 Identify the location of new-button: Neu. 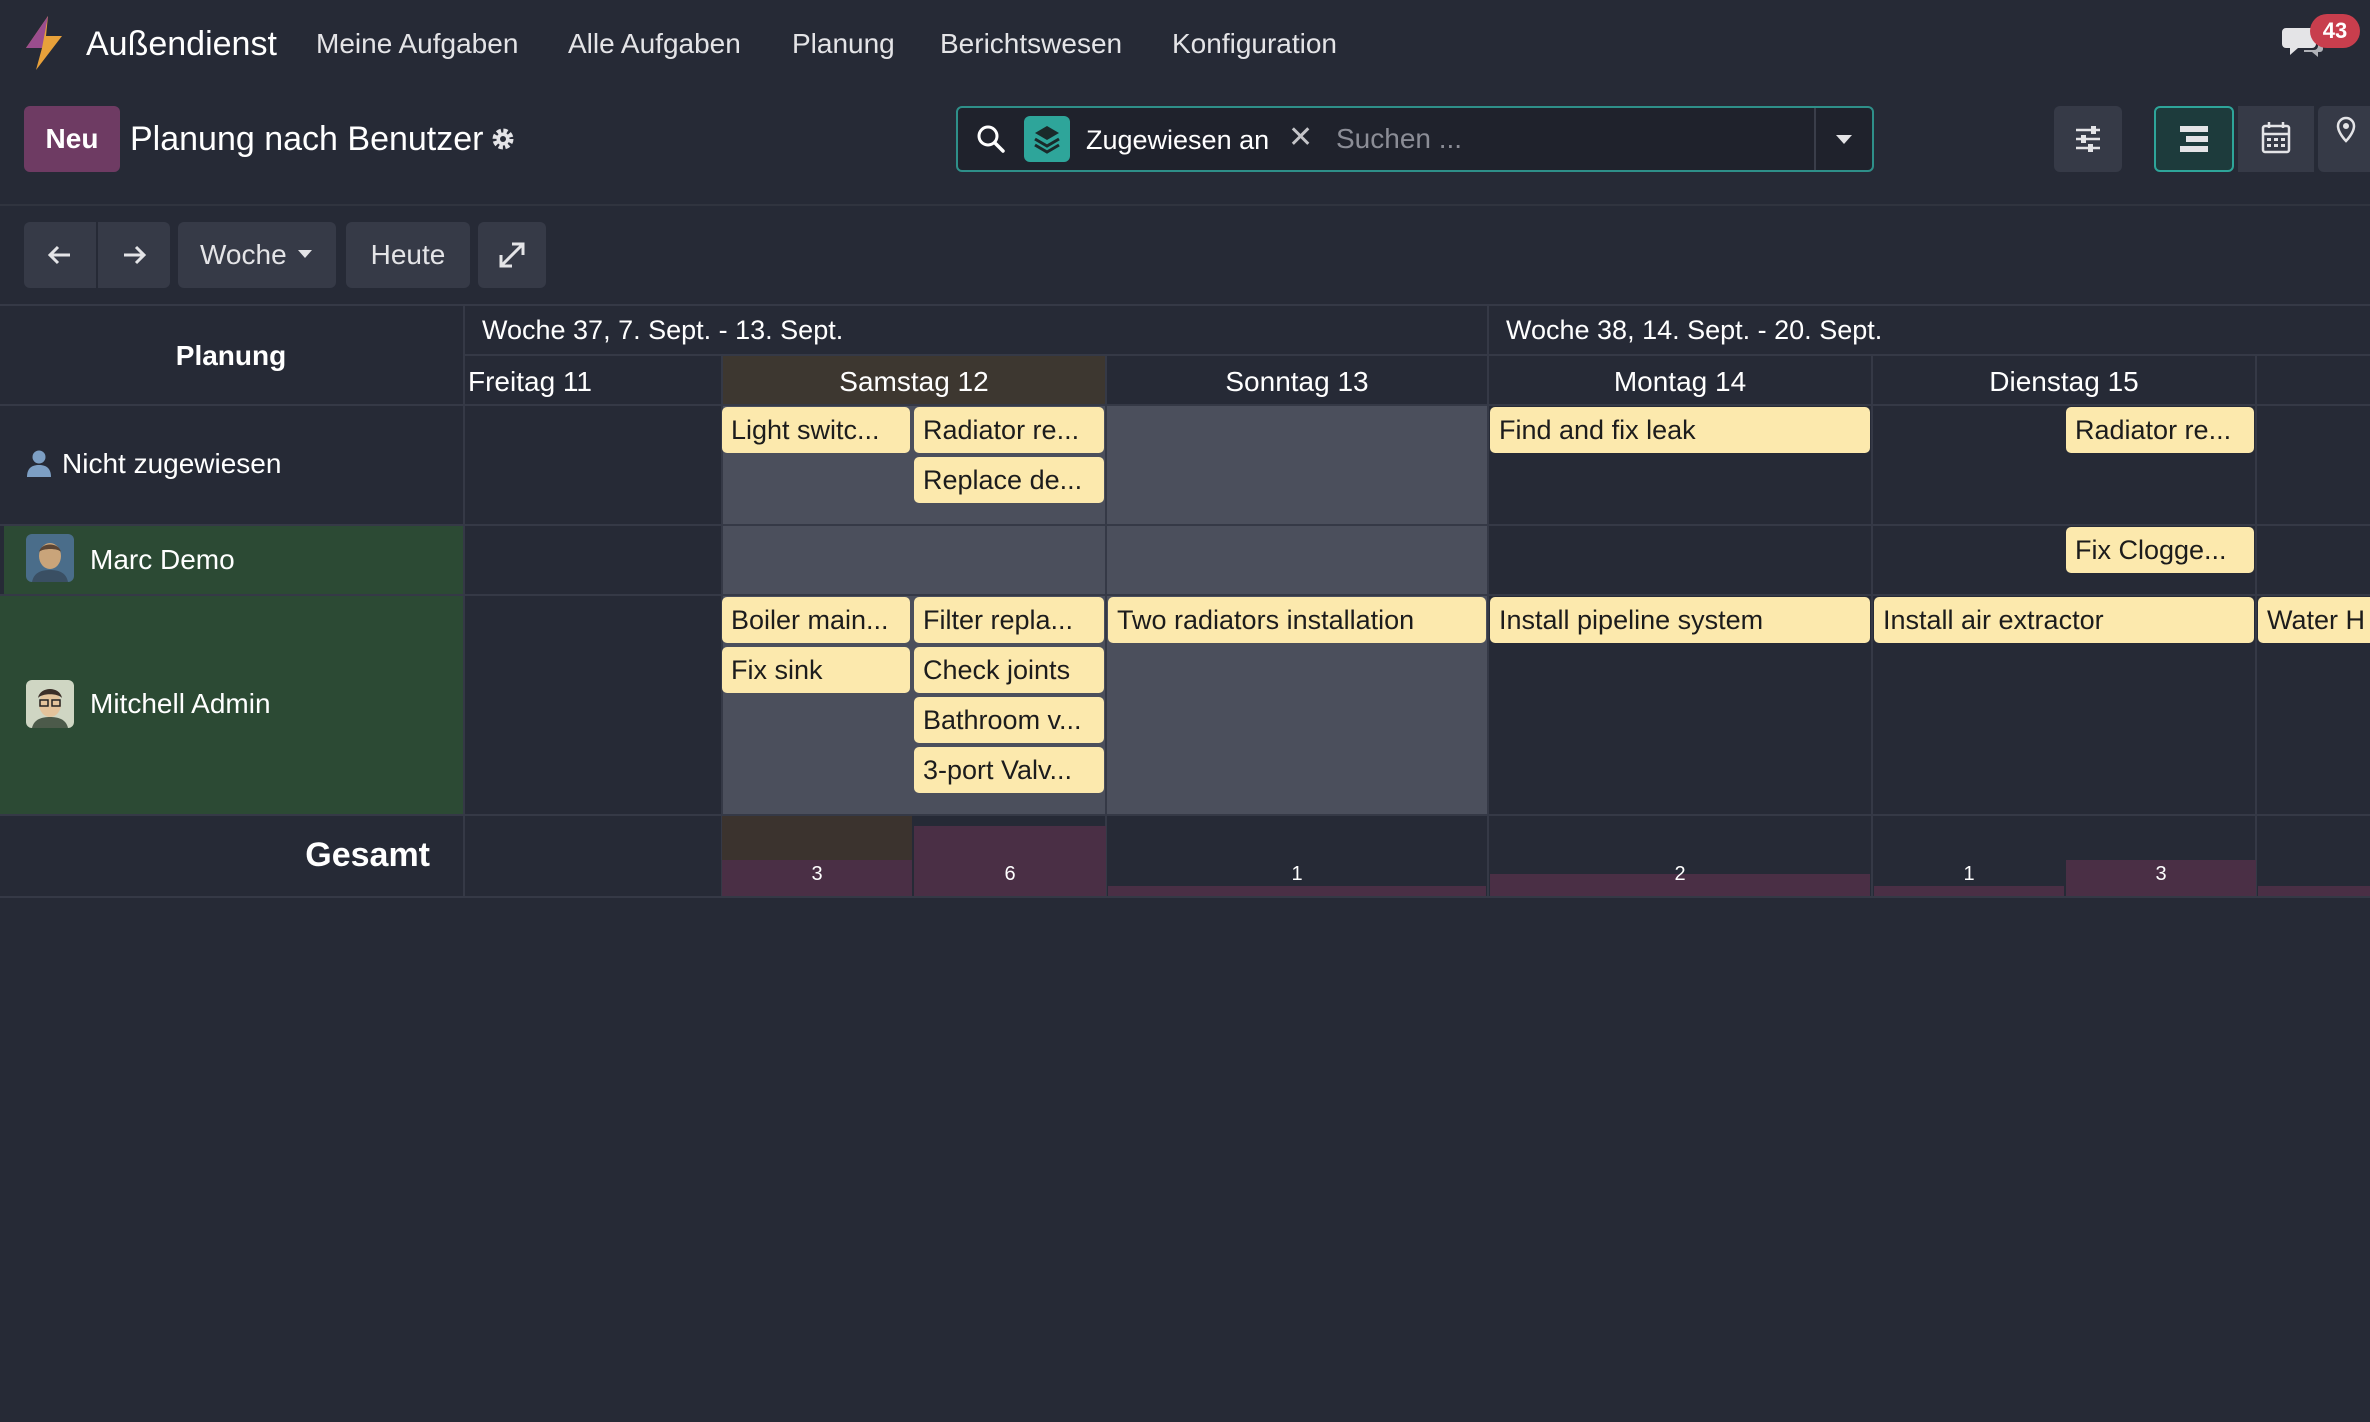
(72, 139).